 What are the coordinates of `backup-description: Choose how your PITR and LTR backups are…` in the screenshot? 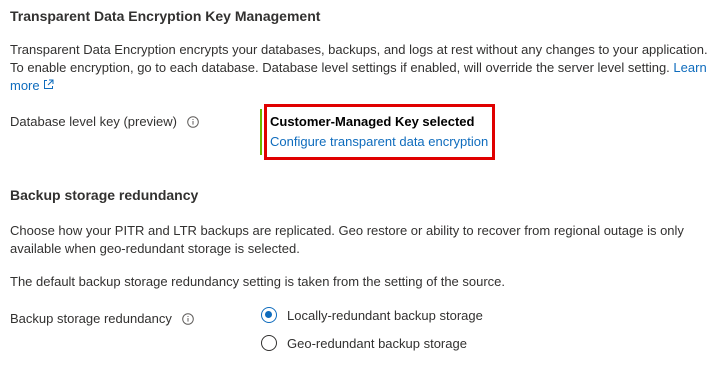 It's located at (366, 240).